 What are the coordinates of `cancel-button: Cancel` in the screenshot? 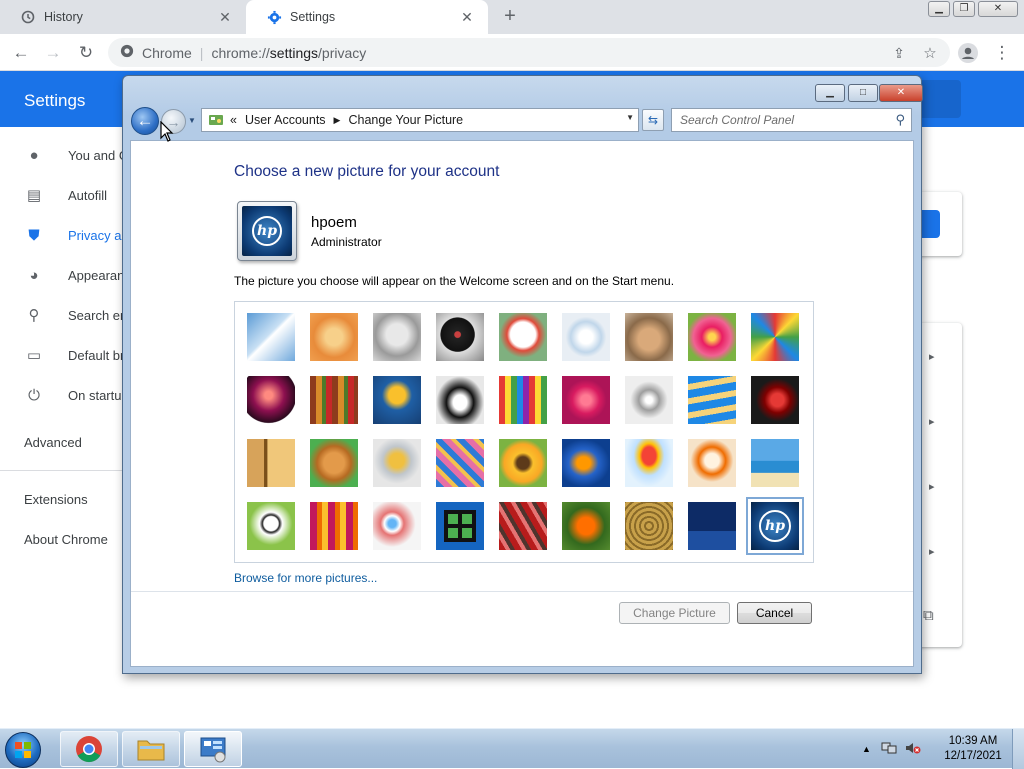 It's located at (774, 613).